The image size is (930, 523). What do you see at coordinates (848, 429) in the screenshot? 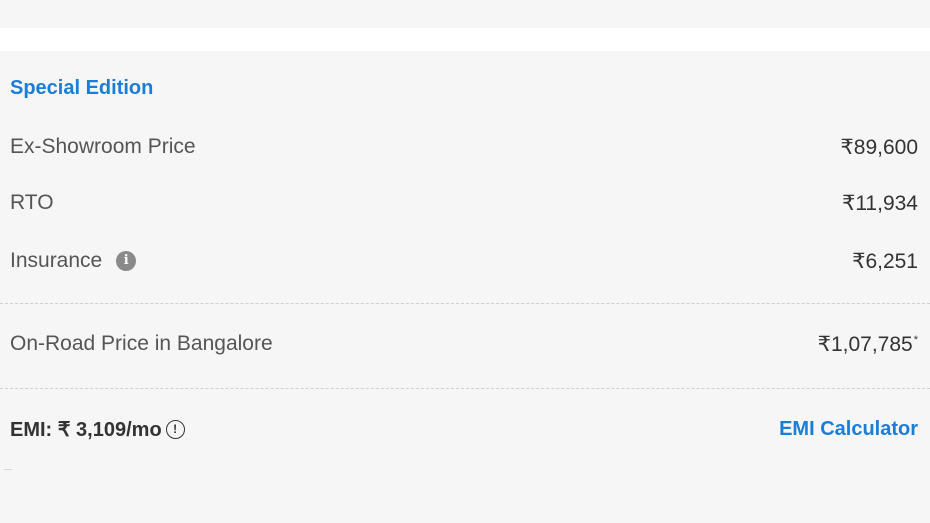
I see `emi-calculator-link: EMI Calculator` at bounding box center [848, 429].